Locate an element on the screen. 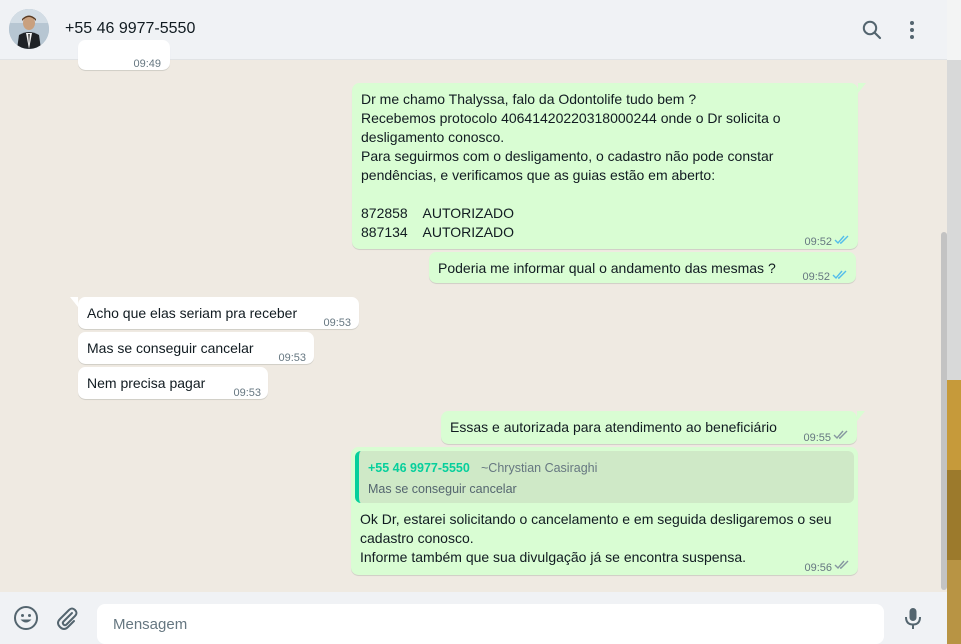 The height and width of the screenshot is (644, 961). paperclip-icon is located at coordinates (67, 618).